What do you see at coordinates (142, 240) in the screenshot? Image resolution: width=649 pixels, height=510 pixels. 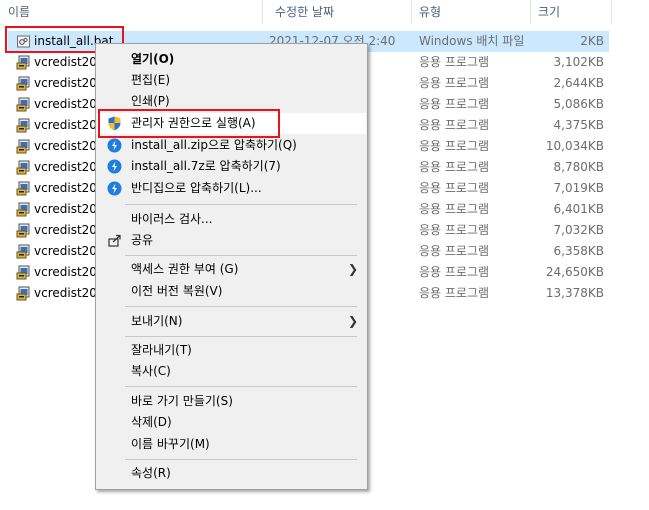 I see `menu-item-label: 공유` at bounding box center [142, 240].